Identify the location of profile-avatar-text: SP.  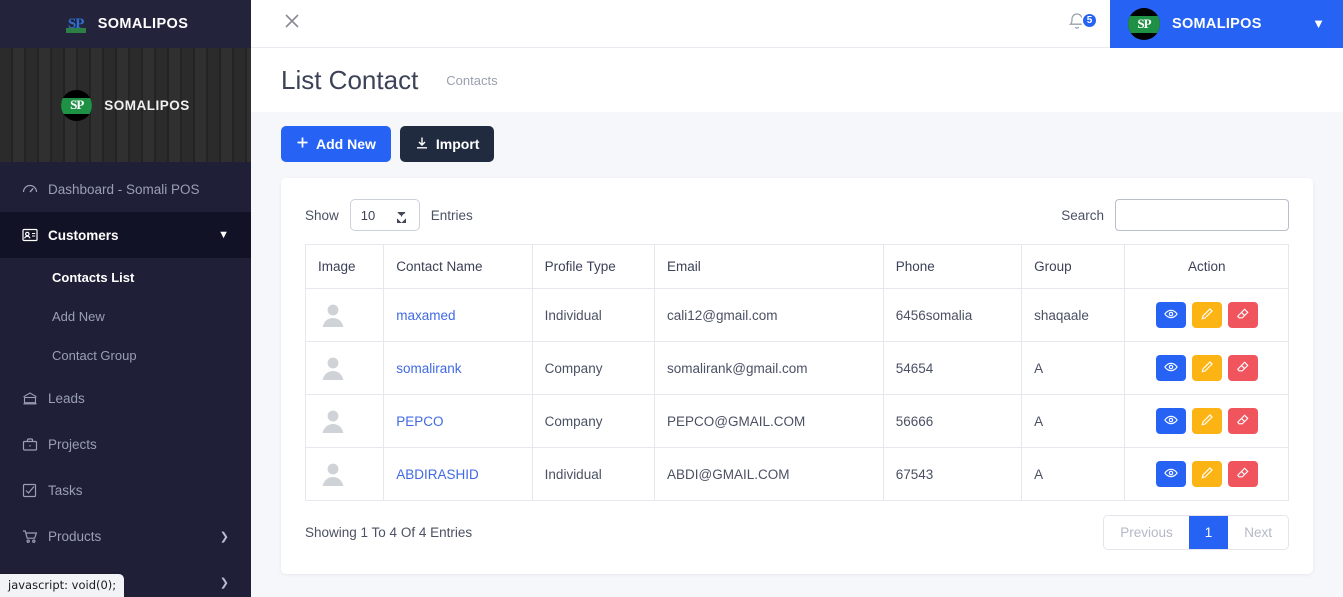
(77, 104).